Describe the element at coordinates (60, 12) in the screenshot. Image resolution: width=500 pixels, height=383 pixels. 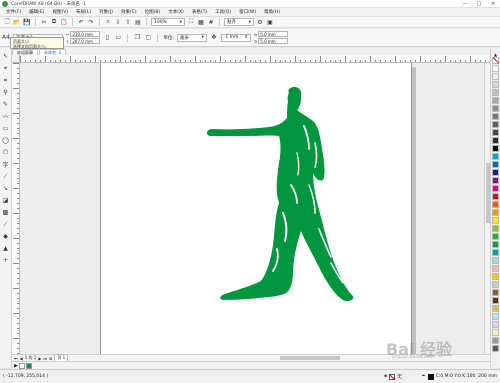
I see `menu-view: 视图(V)` at that location.